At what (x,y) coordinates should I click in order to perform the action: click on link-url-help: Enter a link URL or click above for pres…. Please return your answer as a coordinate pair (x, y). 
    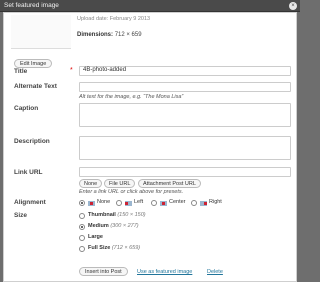
    Looking at the image, I should click on (131, 192).